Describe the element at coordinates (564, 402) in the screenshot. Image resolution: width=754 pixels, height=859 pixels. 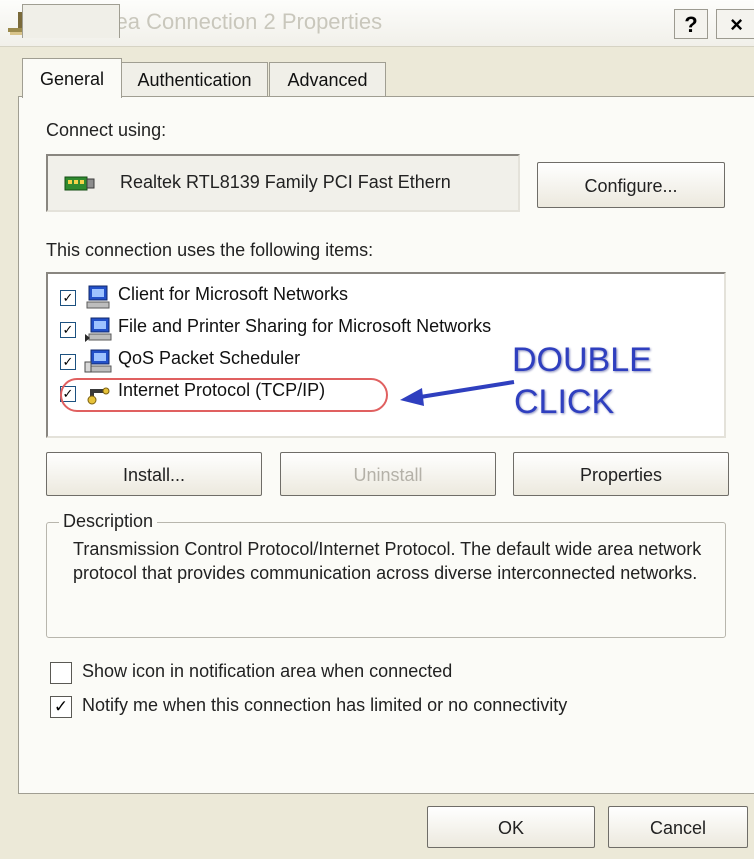
I see `annotation-click: CLICK` at that location.